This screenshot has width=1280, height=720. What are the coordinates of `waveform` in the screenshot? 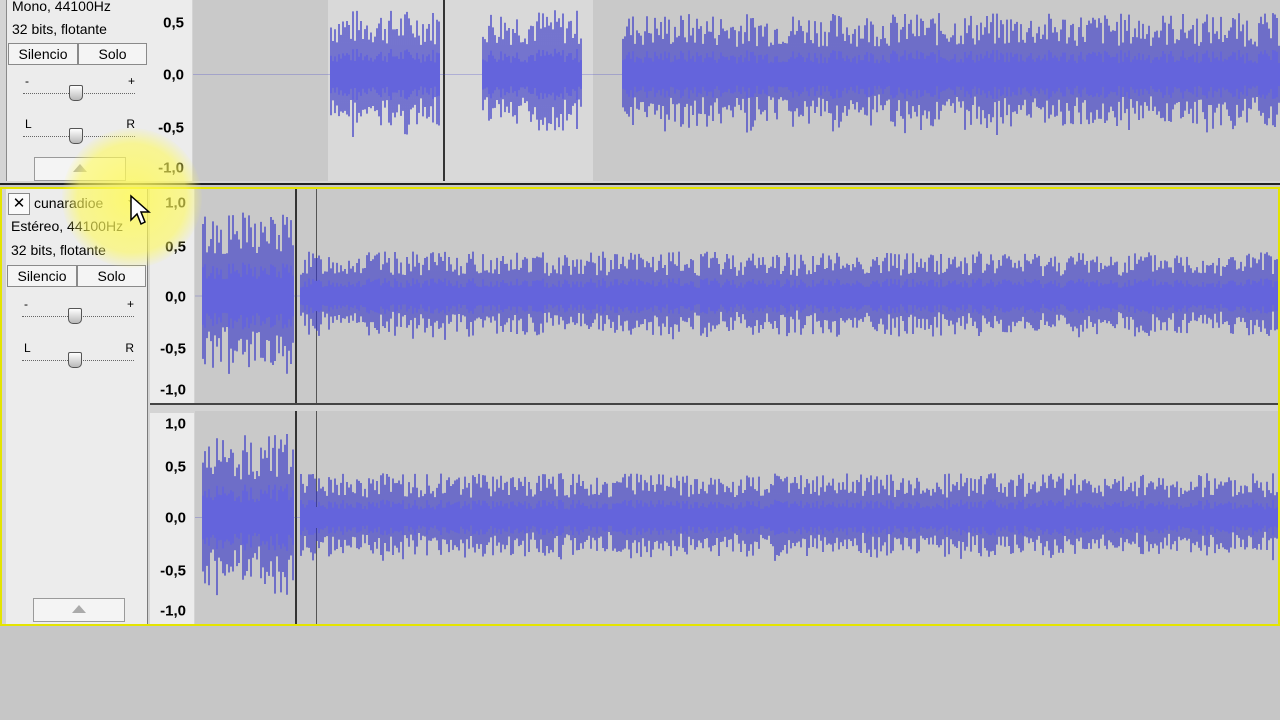 It's located at (736, 73).